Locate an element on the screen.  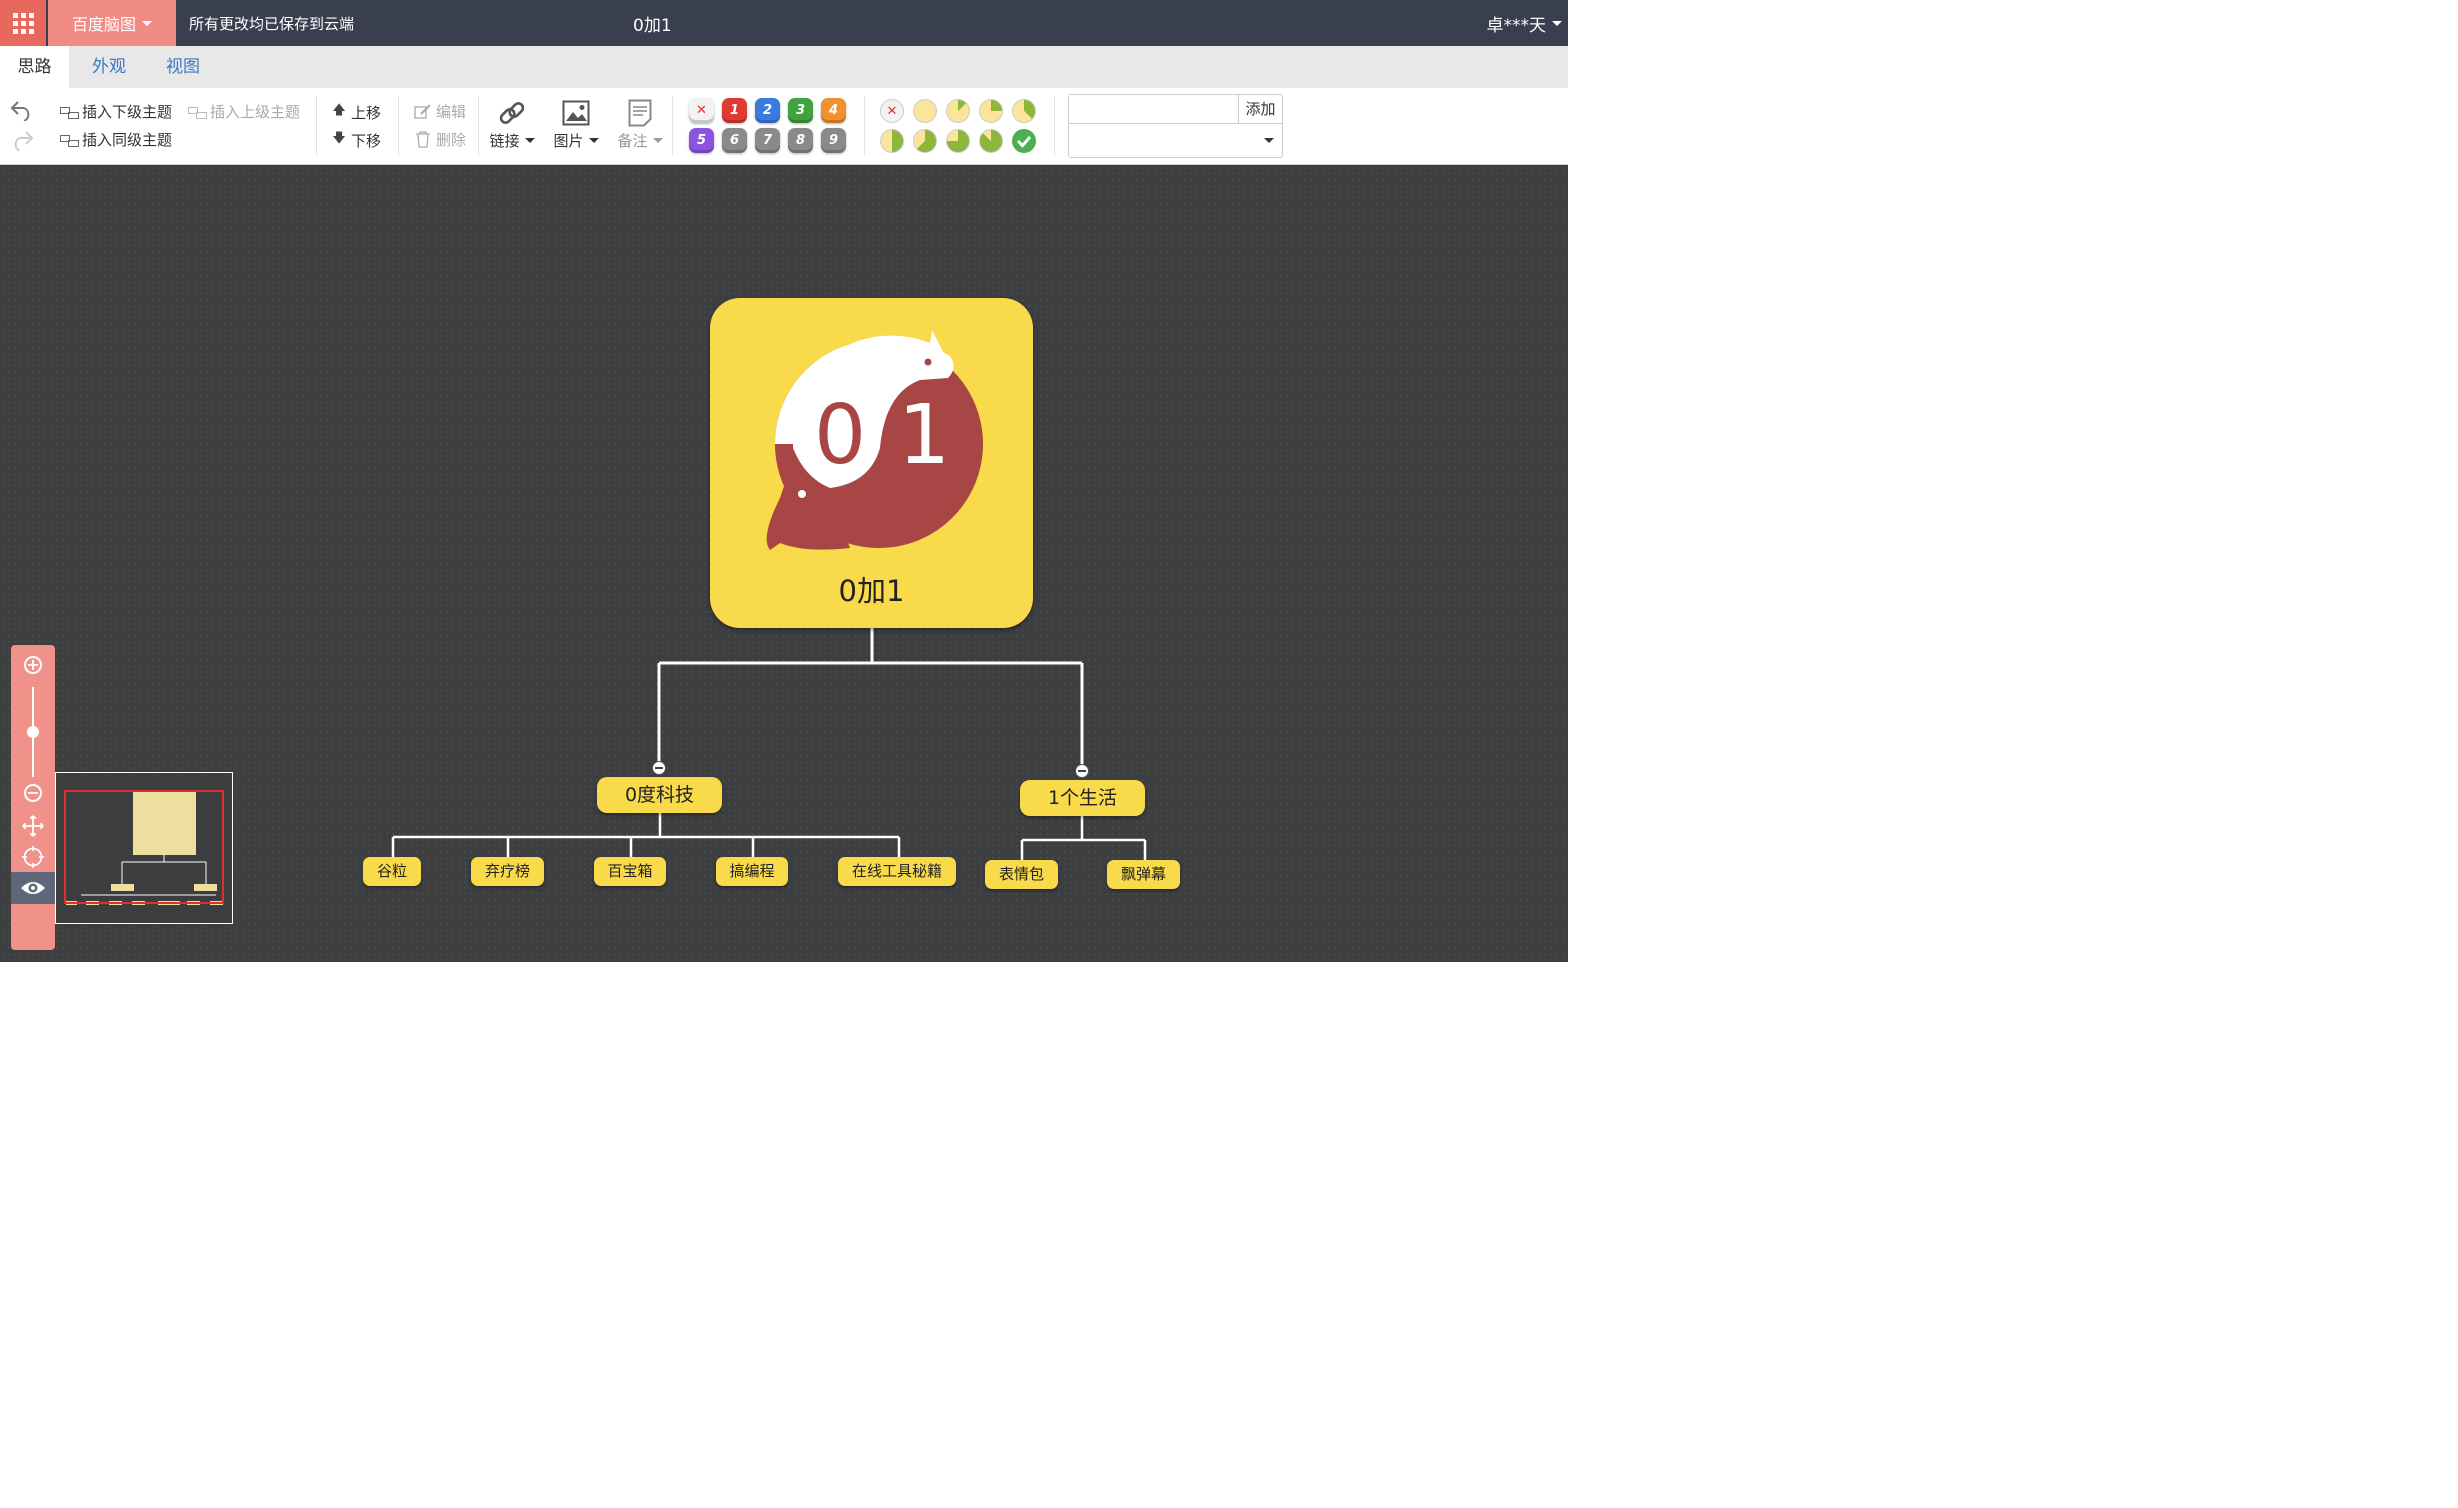
move-up-button: 🡅 上移 is located at coordinates (356, 112).